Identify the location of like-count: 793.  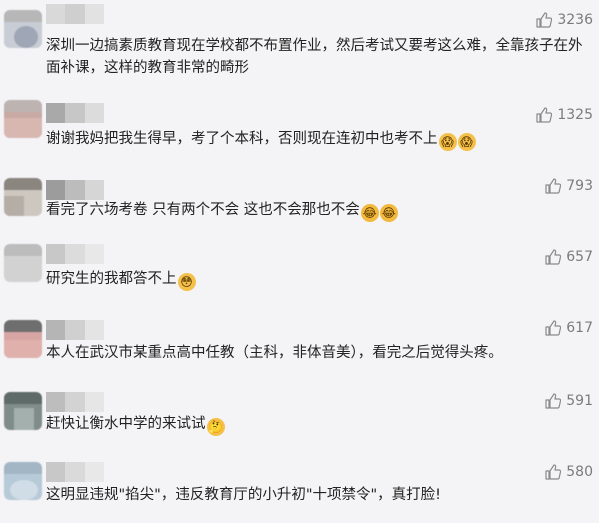
(579, 186).